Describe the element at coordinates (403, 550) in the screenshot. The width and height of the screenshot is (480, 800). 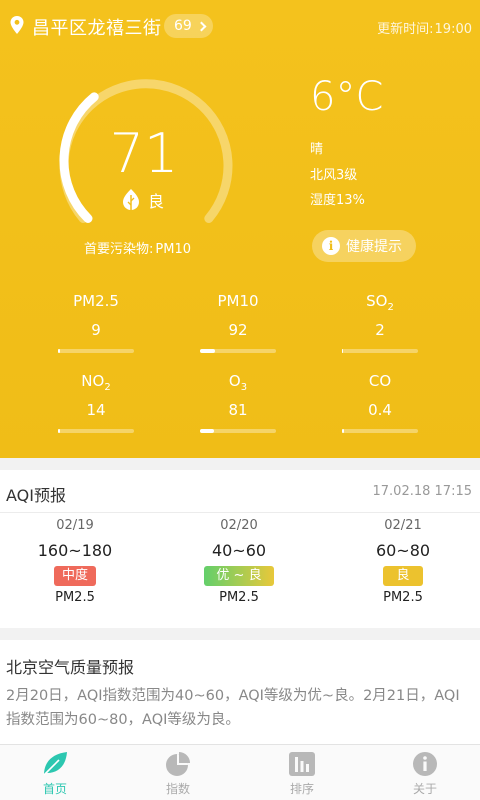
I see `forecast-range: 60~80` at that location.